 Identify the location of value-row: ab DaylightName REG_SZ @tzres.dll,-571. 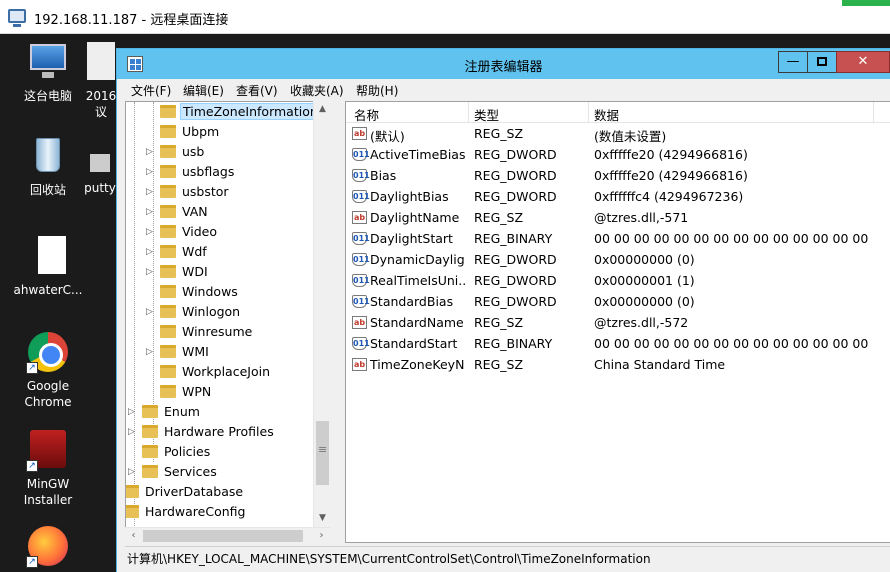
(618, 217).